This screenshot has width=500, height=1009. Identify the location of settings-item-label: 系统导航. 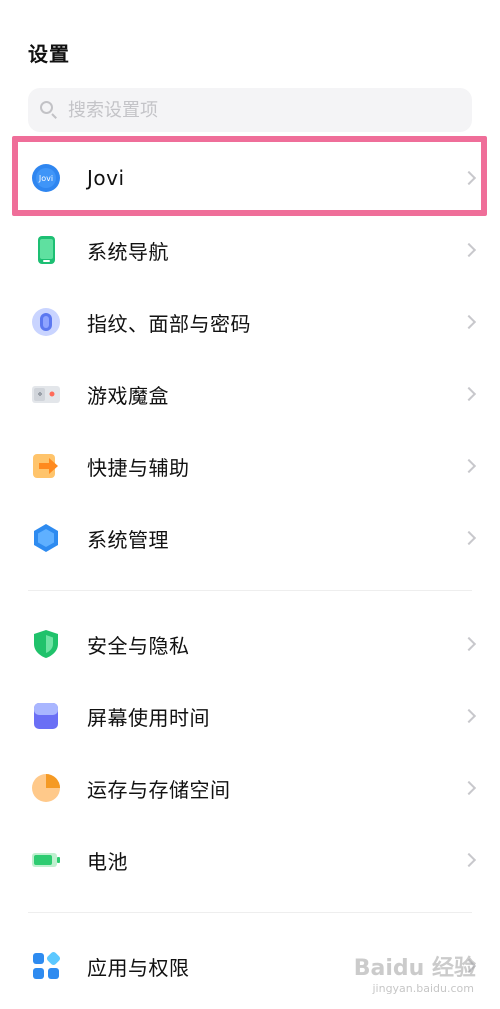
(128, 251).